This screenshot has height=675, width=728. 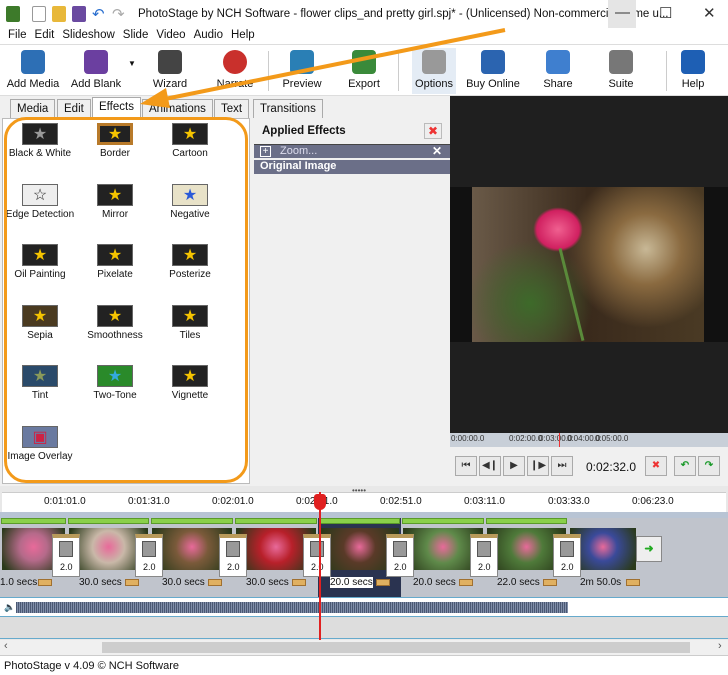 I want to click on effect-cartoon: ★ Cartoon, so click(x=190, y=141).